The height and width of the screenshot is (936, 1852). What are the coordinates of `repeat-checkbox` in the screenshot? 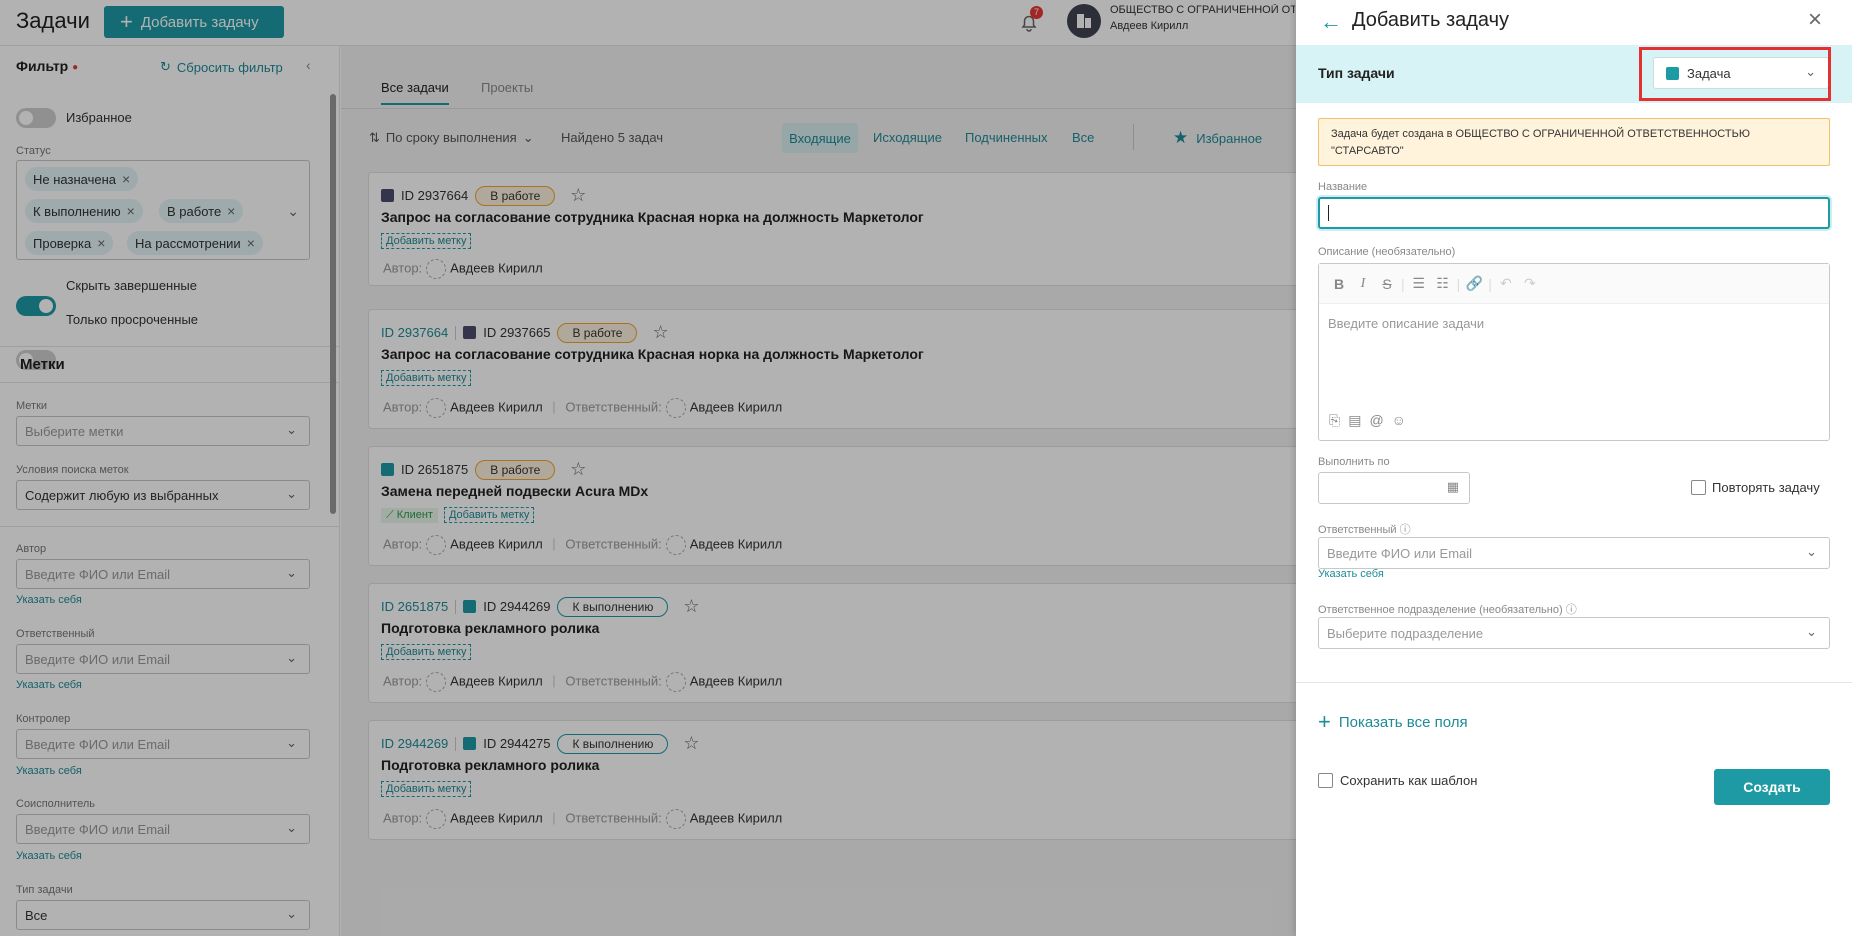 It's located at (1698, 487).